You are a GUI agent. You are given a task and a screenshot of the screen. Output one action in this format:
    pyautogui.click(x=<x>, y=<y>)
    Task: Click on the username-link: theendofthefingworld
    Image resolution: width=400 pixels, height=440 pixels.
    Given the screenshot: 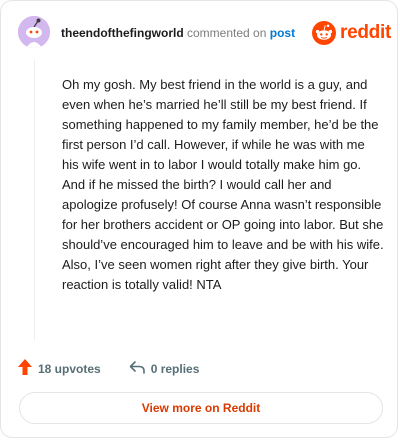 What is the action you would take?
    pyautogui.click(x=122, y=33)
    